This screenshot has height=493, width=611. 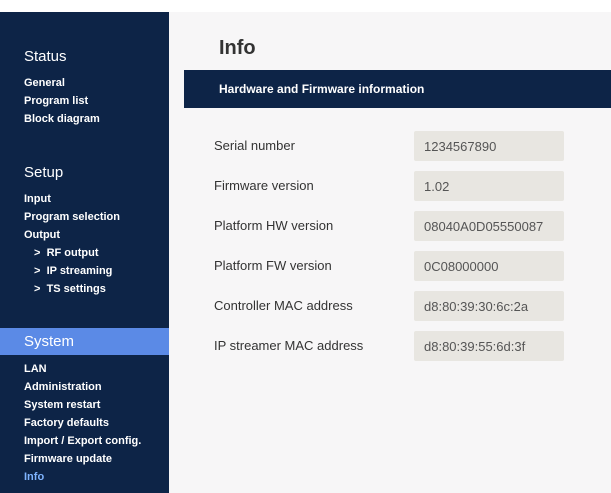 I want to click on serial-number-value: 1234567890, so click(x=489, y=146).